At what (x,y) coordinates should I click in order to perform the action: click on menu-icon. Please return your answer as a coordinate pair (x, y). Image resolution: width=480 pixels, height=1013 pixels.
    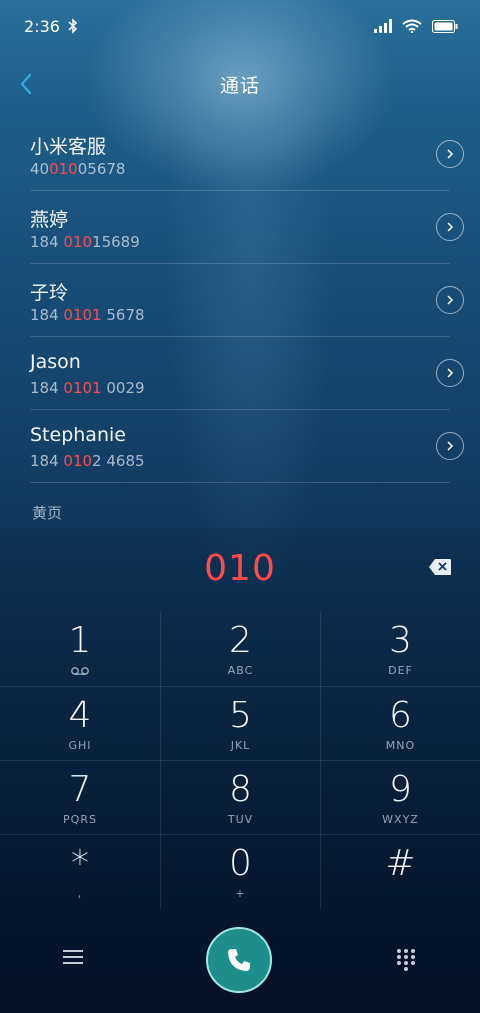
    Looking at the image, I should click on (73, 957).